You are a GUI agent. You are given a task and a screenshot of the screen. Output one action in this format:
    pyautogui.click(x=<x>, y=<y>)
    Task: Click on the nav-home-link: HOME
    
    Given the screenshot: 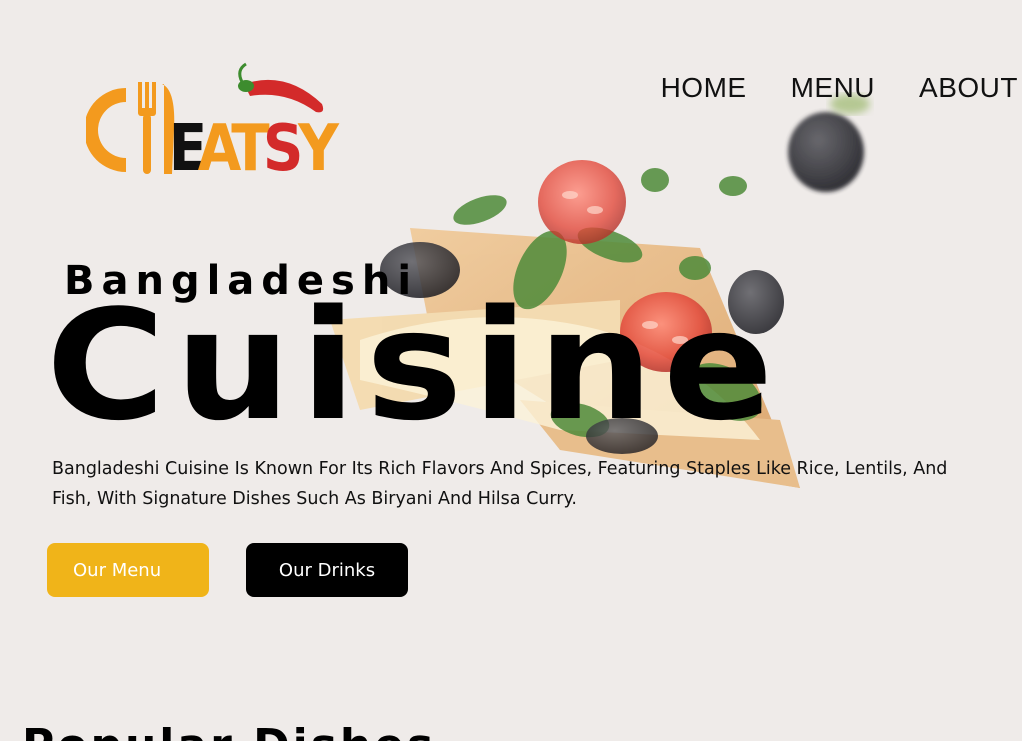 What is the action you would take?
    pyautogui.click(x=704, y=88)
    